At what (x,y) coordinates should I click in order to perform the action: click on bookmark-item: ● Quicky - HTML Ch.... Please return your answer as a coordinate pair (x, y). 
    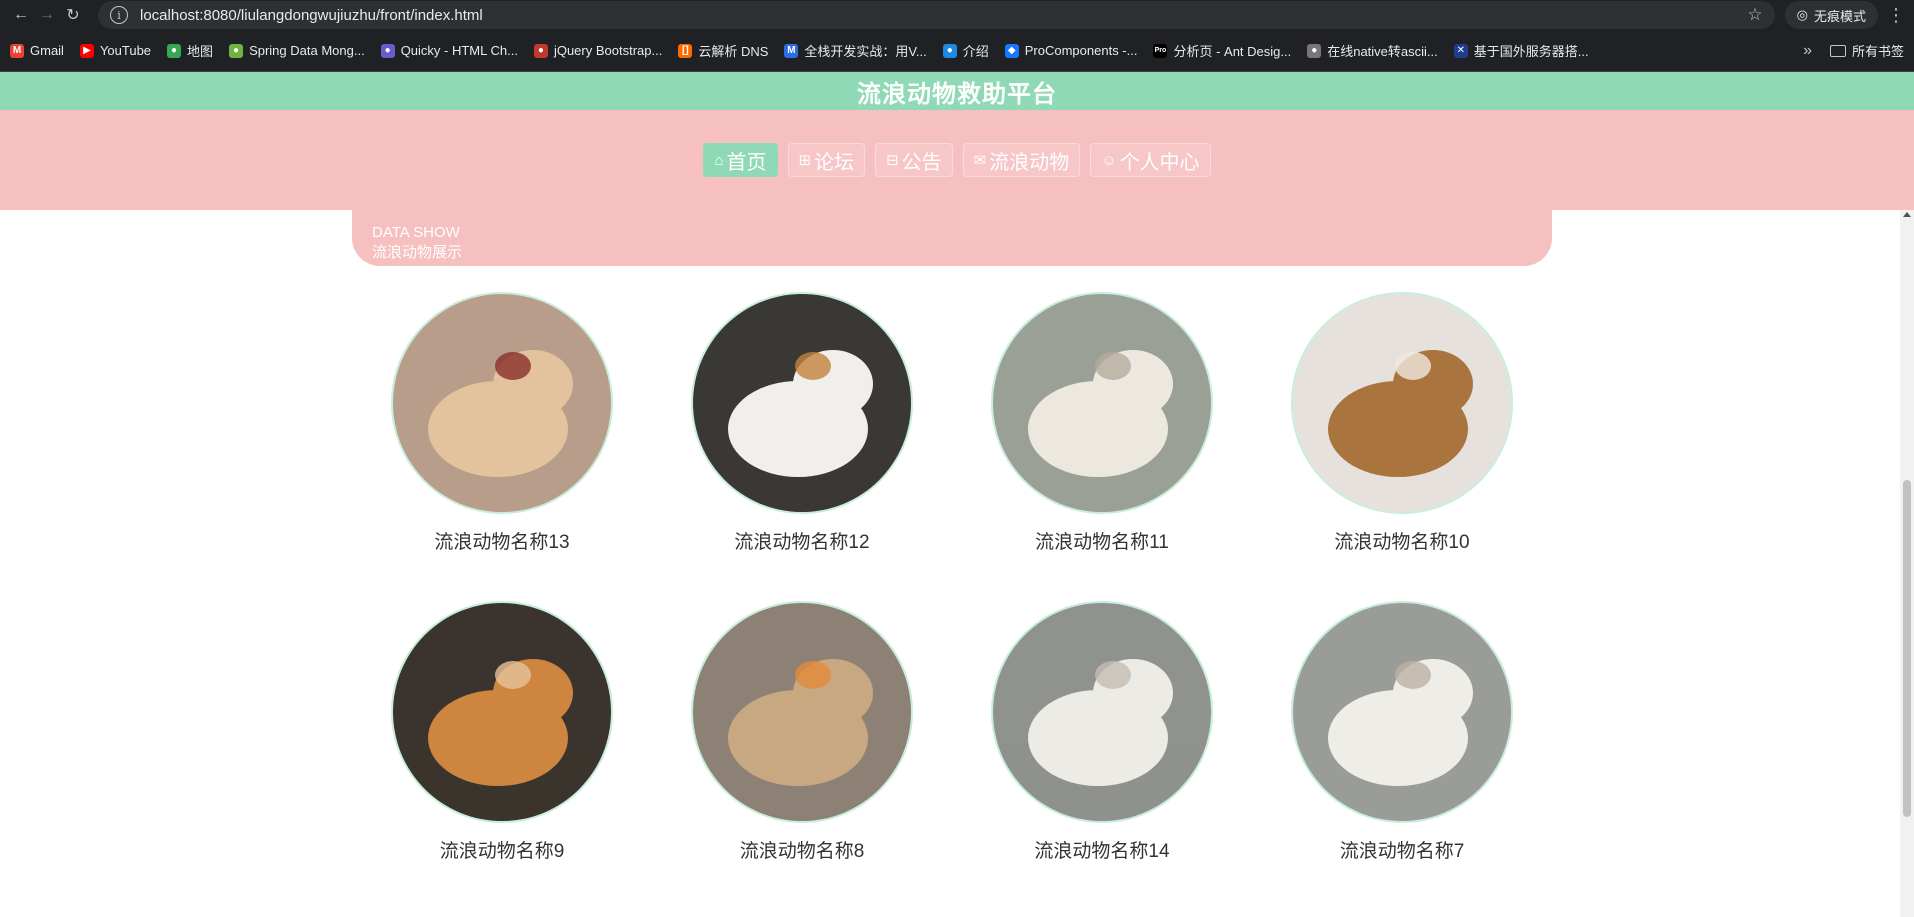
    Looking at the image, I should click on (449, 50).